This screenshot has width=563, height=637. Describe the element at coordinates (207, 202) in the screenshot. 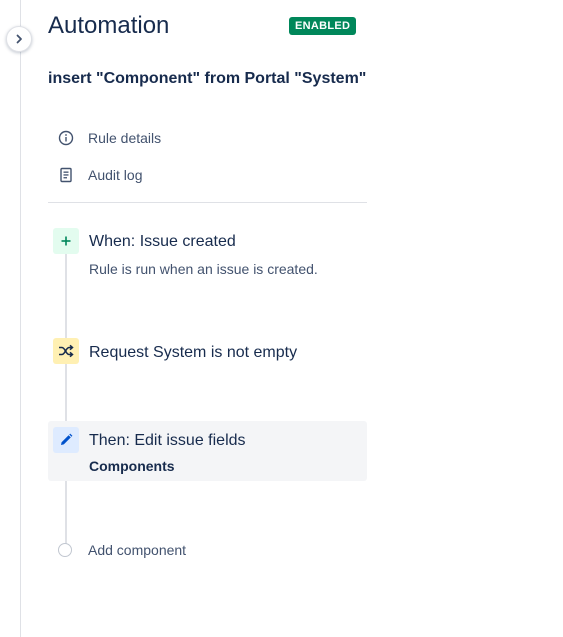

I see `divider` at that location.